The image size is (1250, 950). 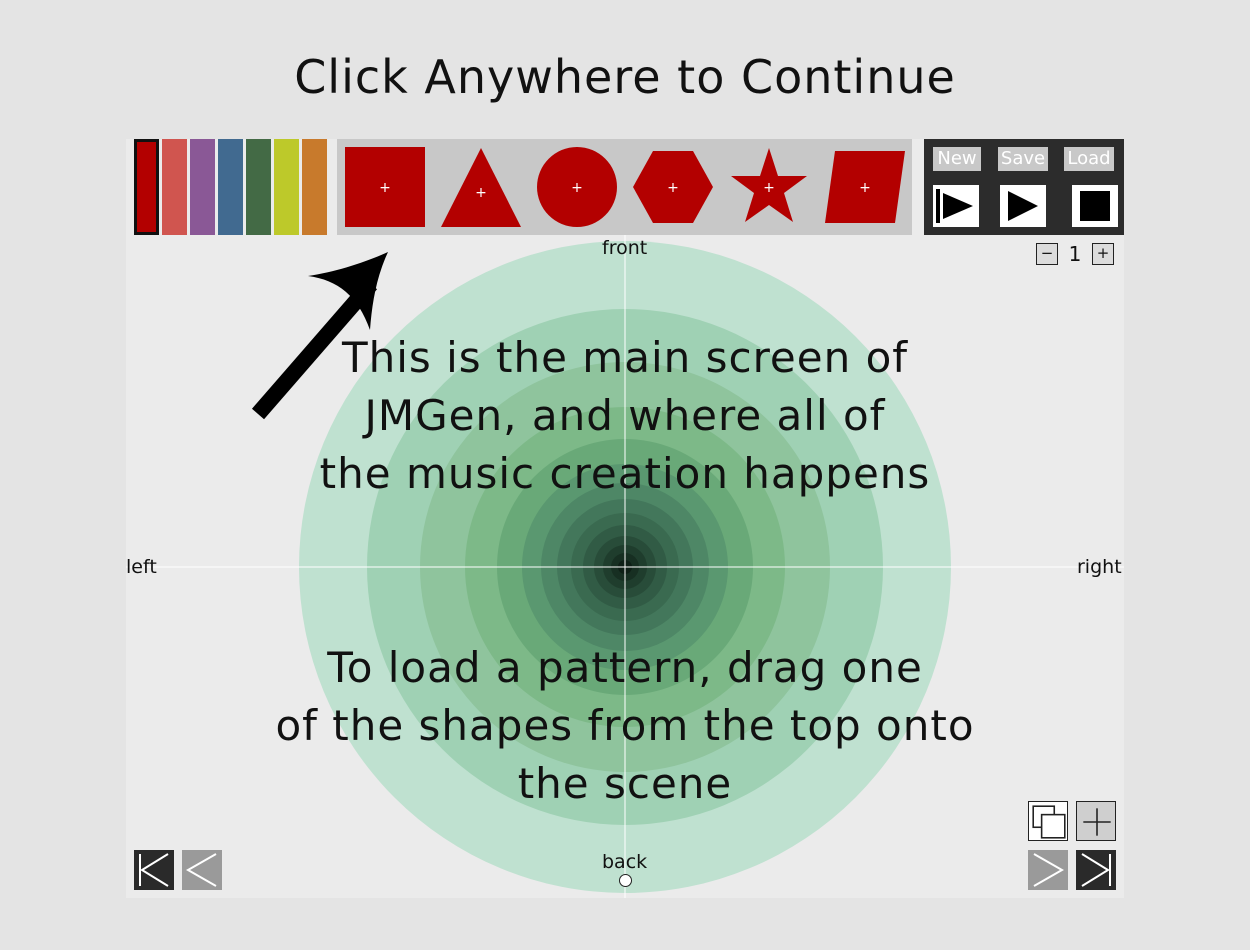 I want to click on swatch-red, so click(x=146, y=187).